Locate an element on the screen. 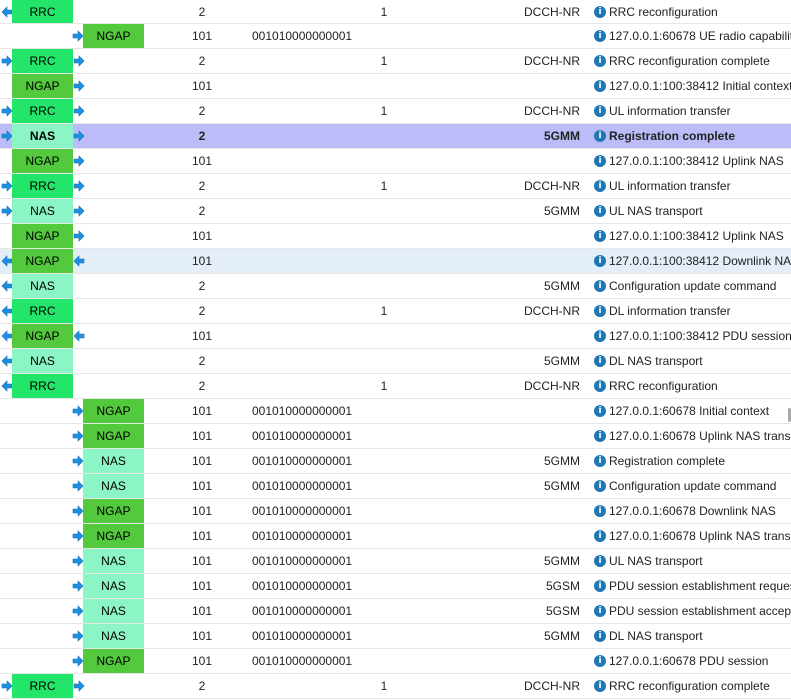 The height and width of the screenshot is (700, 791). table-row: NAS 2 5GMM i UL NAS transport is located at coordinates (395, 211).